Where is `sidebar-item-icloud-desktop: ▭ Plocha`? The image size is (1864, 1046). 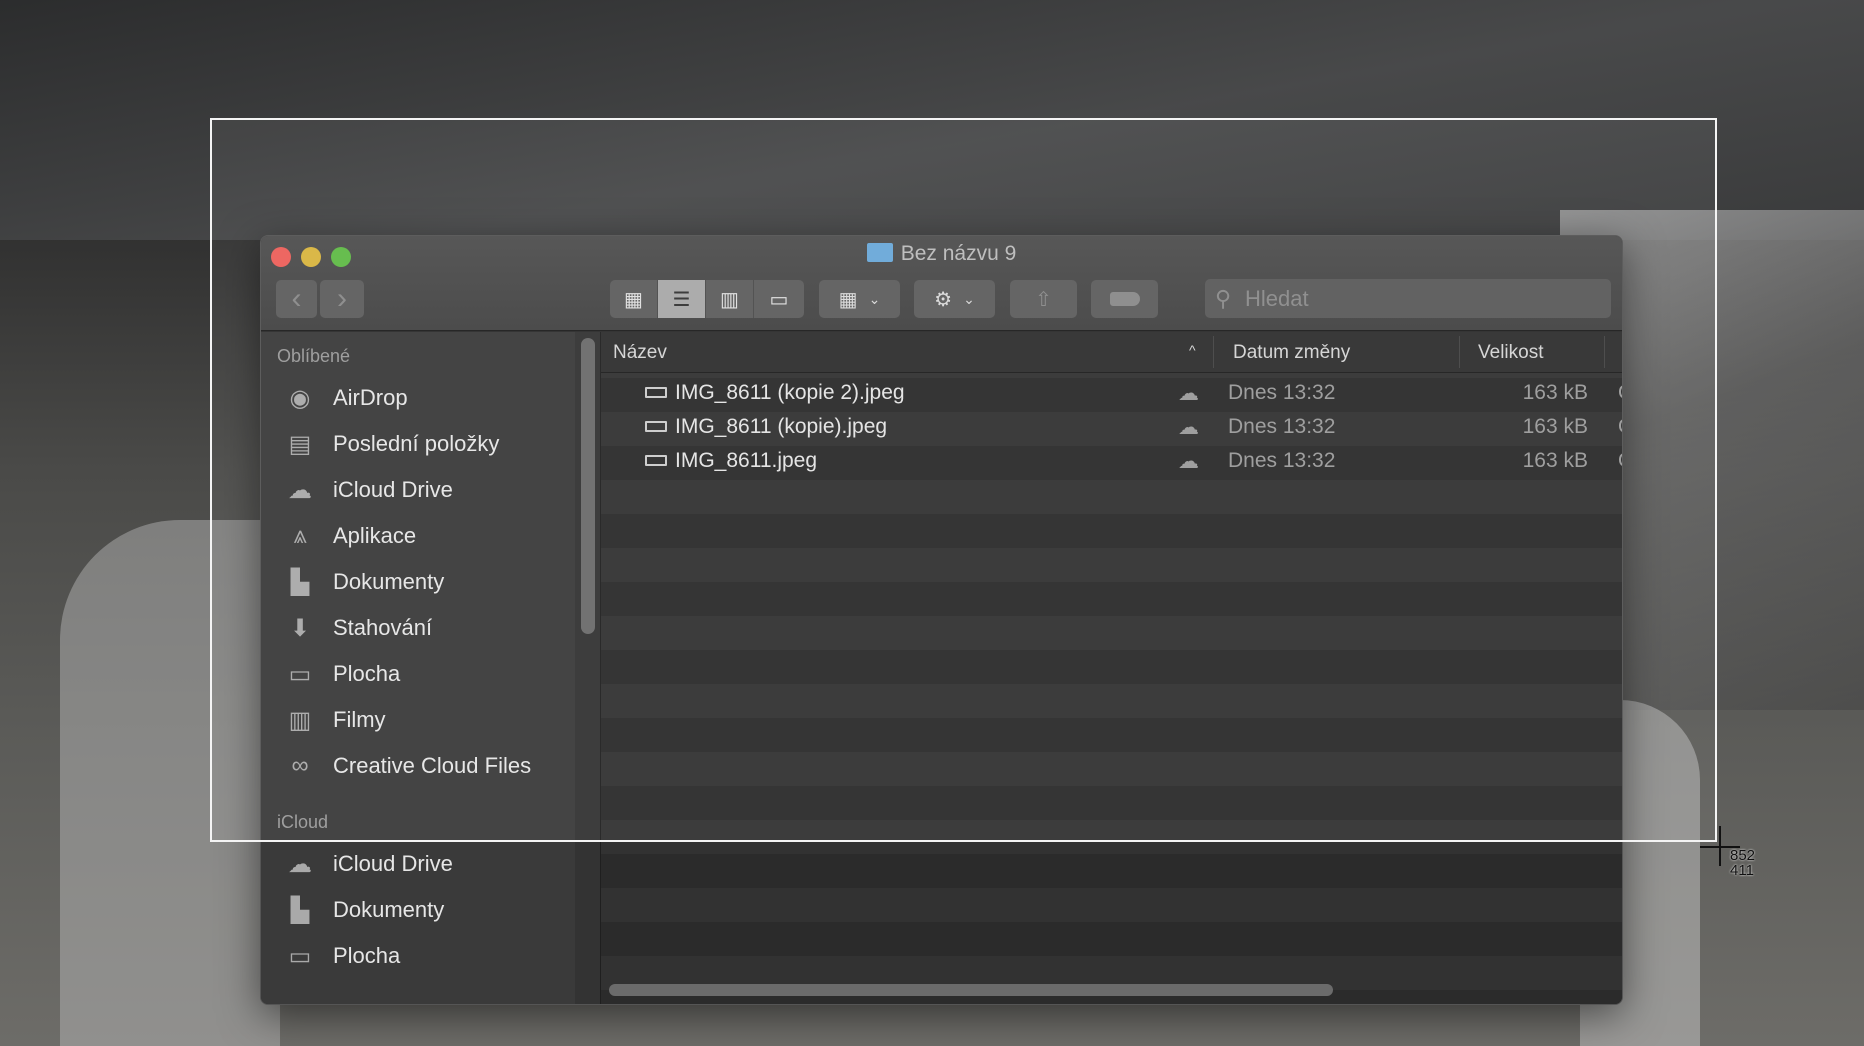
sidebar-item-icloud-desktop: ▭ Plocha is located at coordinates (343, 956).